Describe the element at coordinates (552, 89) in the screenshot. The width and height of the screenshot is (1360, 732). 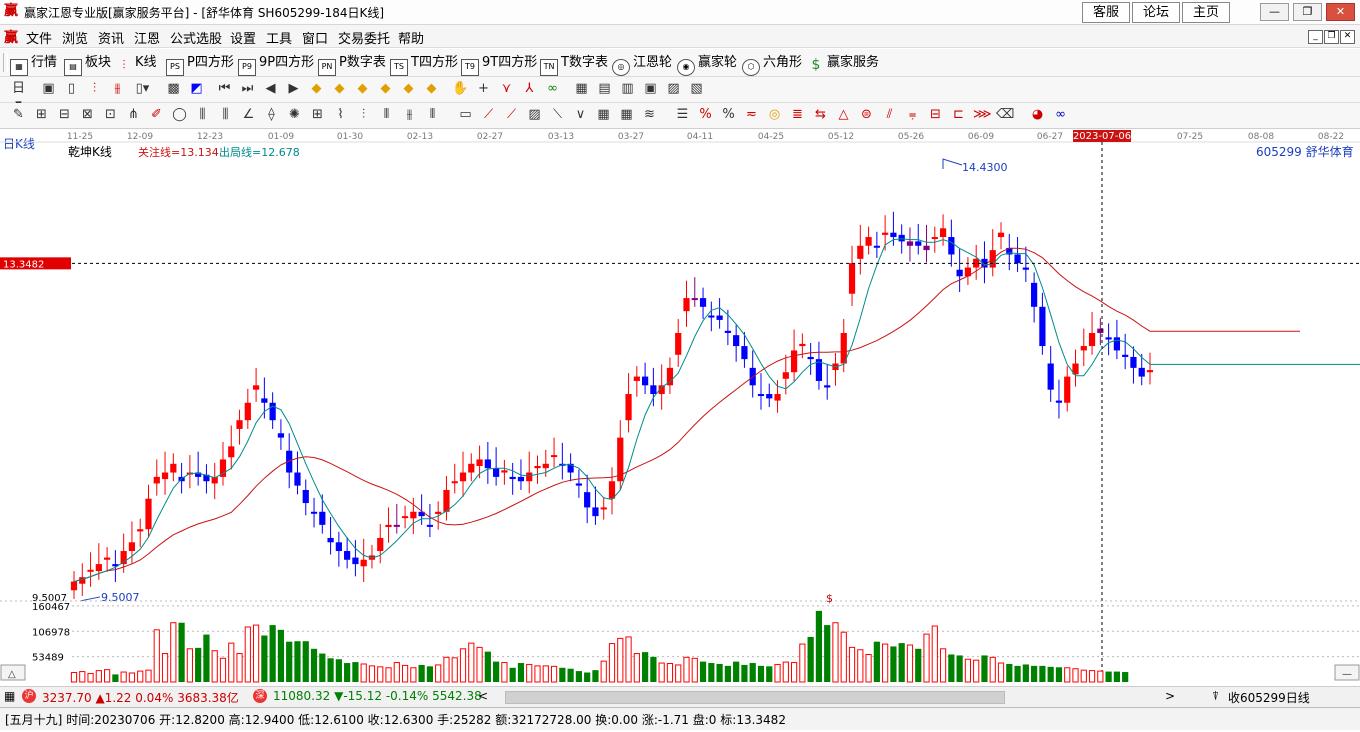
I see `cycle-icon: ∞` at that location.